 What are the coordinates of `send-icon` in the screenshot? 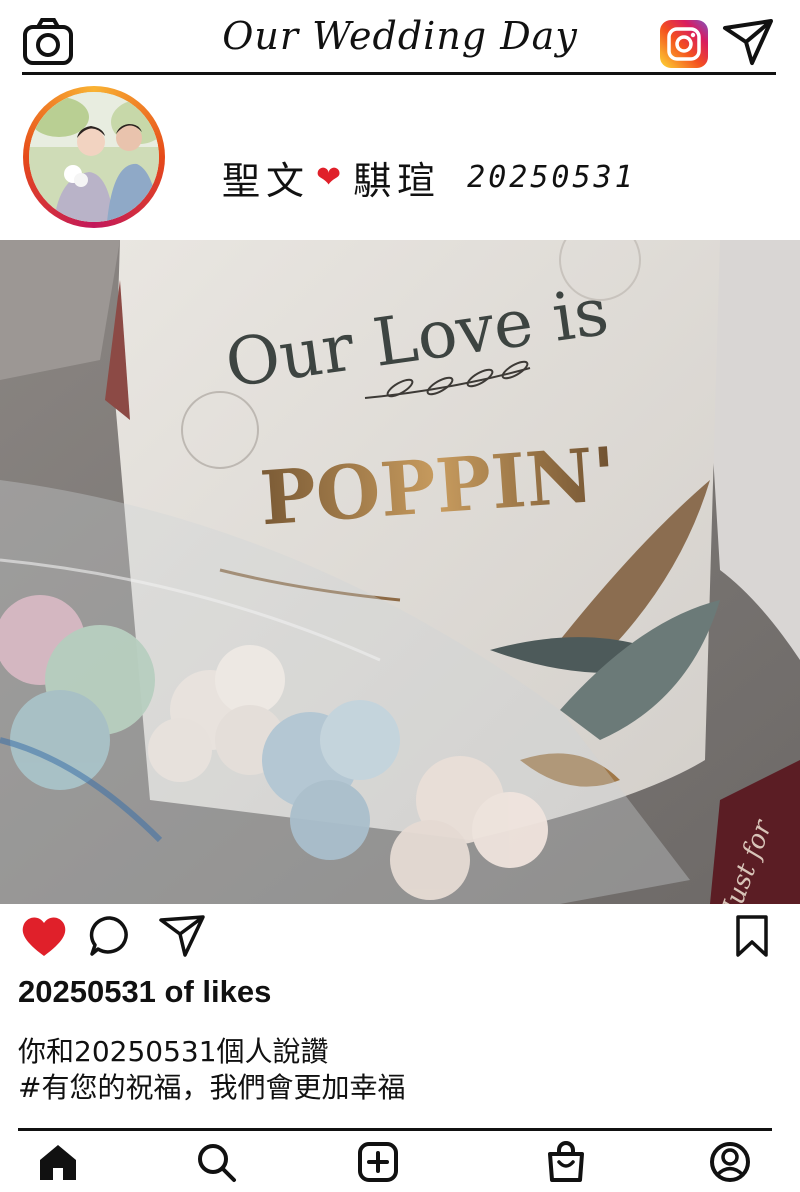 It's located at (748, 42).